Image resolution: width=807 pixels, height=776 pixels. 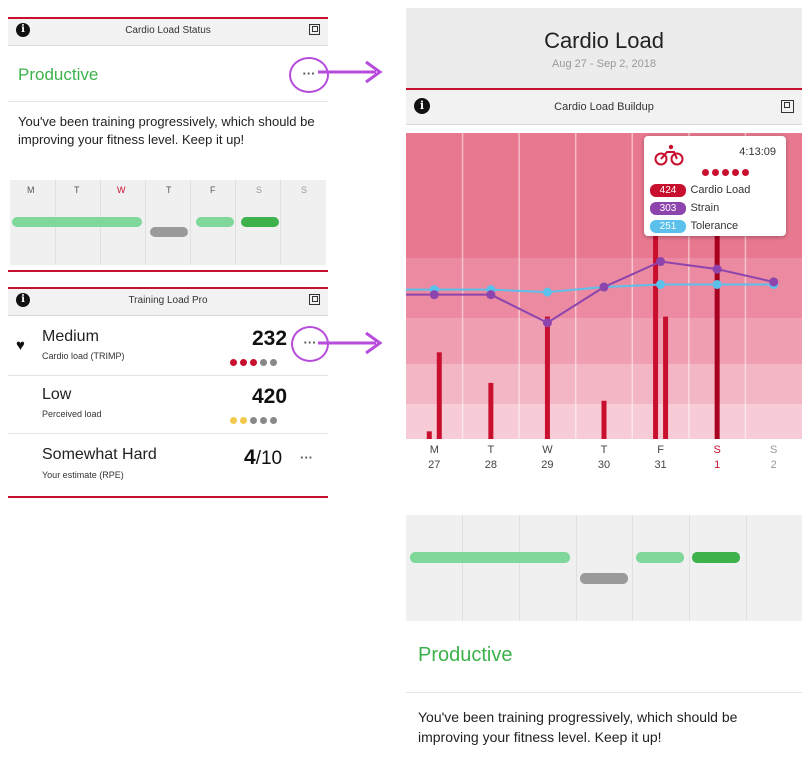 What do you see at coordinates (547, 465) in the screenshot?
I see `date-tick-label: 29` at bounding box center [547, 465].